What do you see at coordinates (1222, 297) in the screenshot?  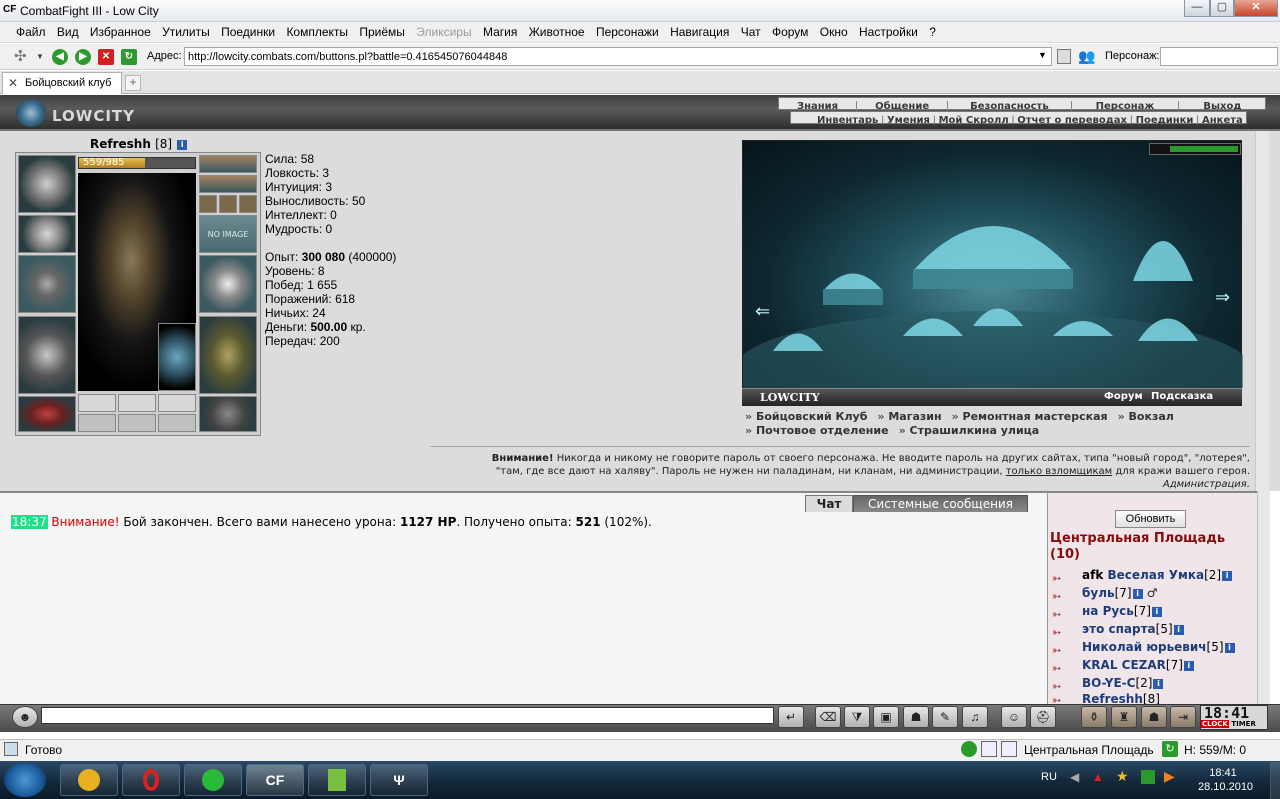 I see `arrow-right-icon: ⇒` at bounding box center [1222, 297].